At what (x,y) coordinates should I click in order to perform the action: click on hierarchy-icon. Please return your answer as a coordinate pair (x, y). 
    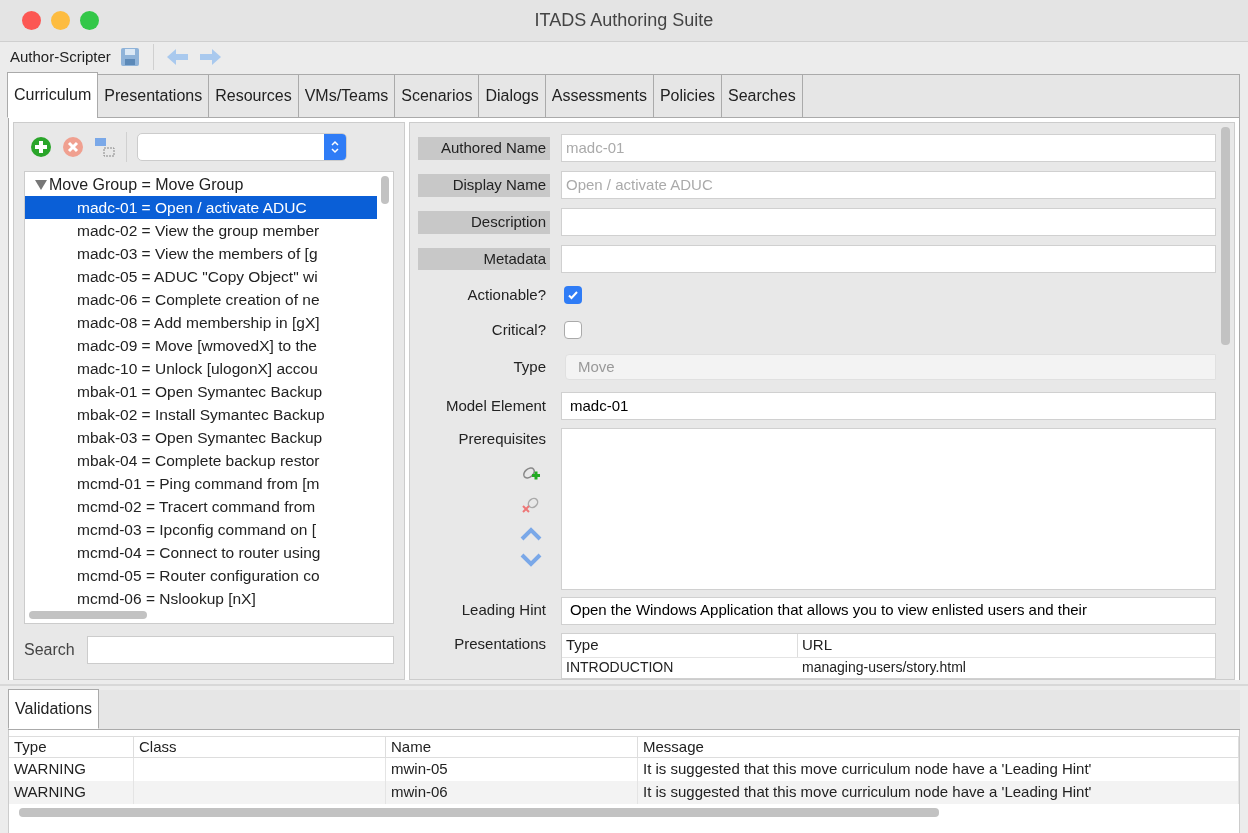
    Looking at the image, I should click on (105, 147).